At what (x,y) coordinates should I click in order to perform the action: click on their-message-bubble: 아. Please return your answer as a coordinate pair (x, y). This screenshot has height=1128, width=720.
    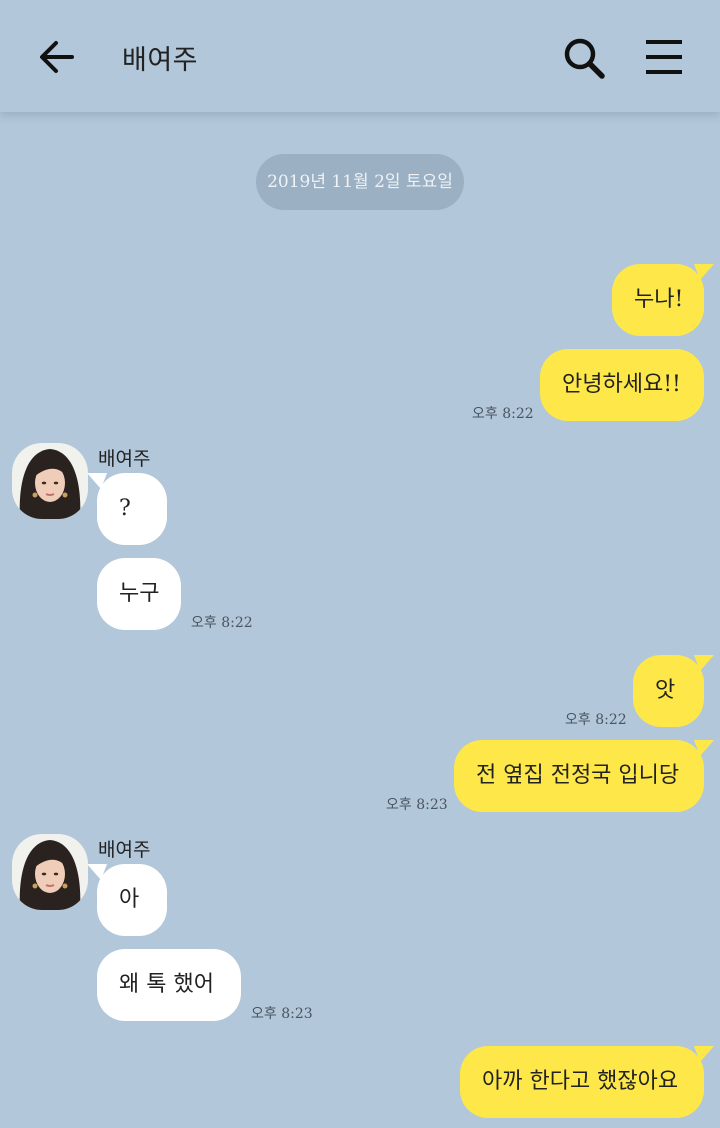
    Looking at the image, I should click on (127, 900).